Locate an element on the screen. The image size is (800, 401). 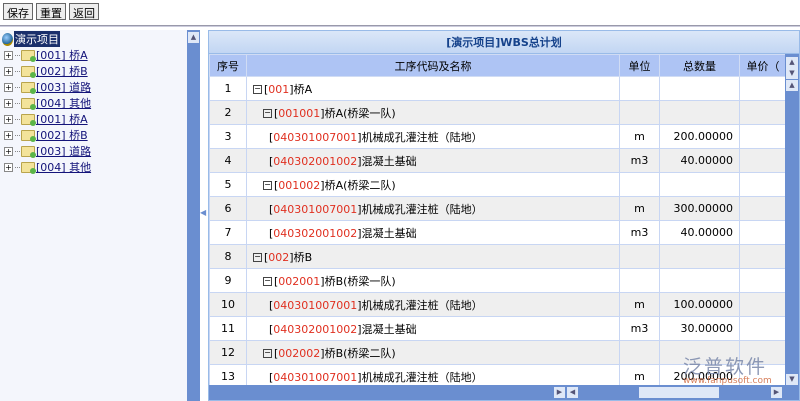
column-header: 单位 is located at coordinates (639, 65).